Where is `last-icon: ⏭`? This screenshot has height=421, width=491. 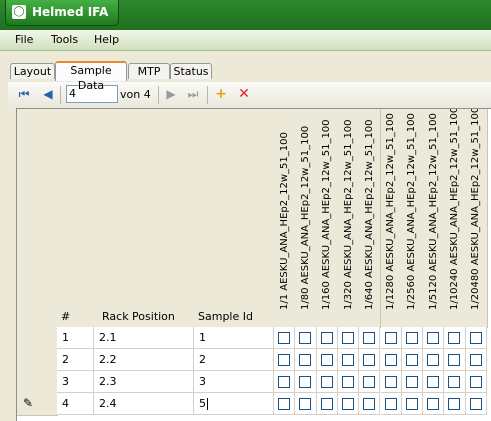 last-icon: ⏭ is located at coordinates (193, 94).